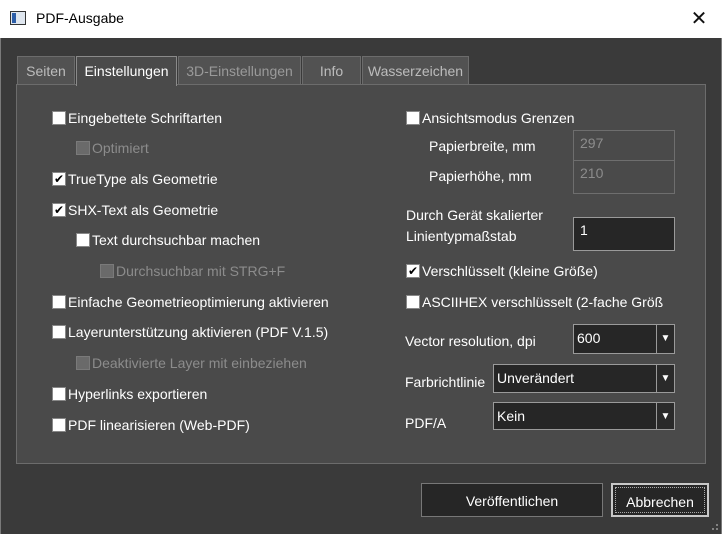 The image size is (722, 534). Describe the element at coordinates (584, 416) in the screenshot. I see `pdfa-combo: Kein ▼` at that location.